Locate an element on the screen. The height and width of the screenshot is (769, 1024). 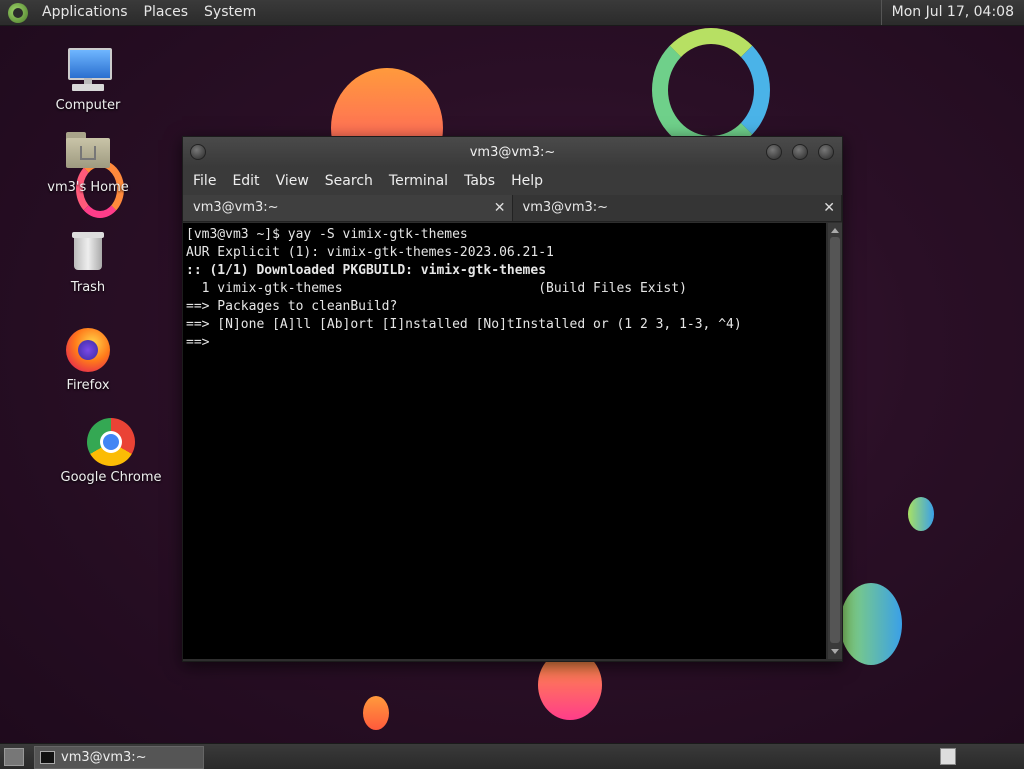
system-menu: System is located at coordinates (230, 12).